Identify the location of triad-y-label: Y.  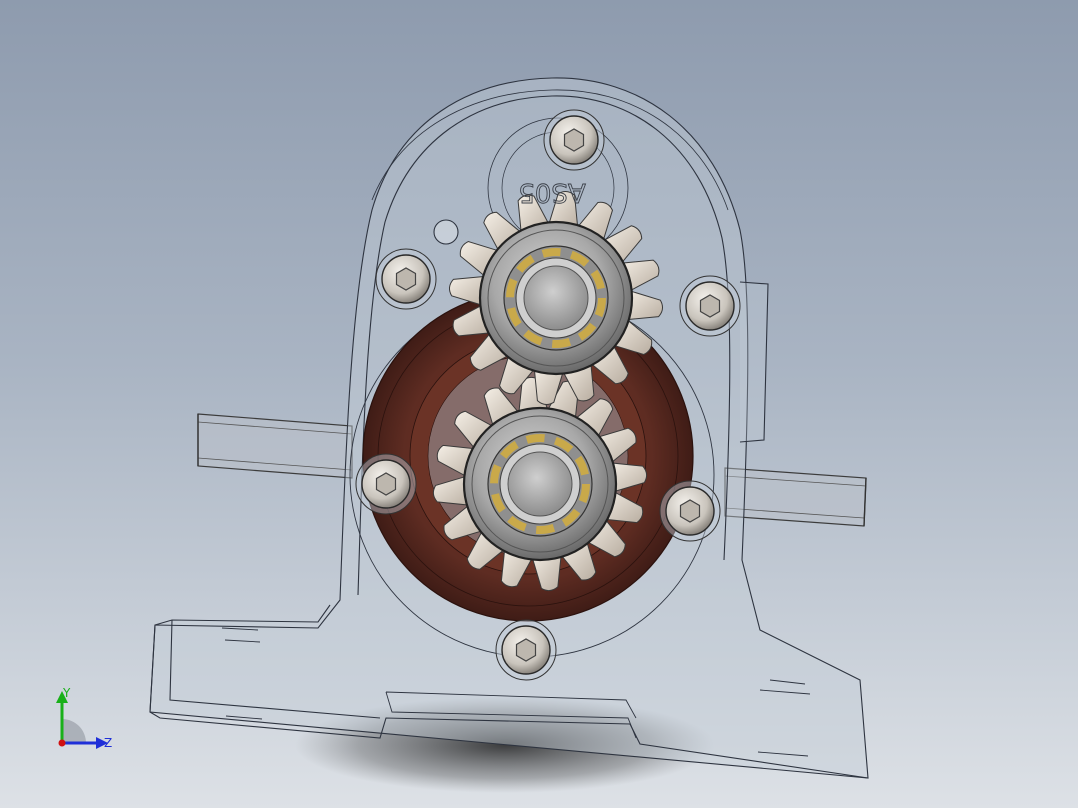
(66, 693).